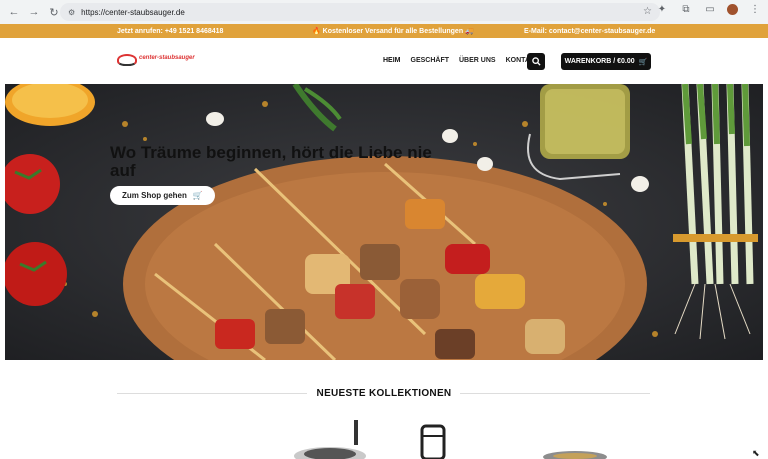 The height and width of the screenshot is (459, 768). I want to click on address-bar: ⚙ https://center-staubsauger.de ☆, so click(360, 12).